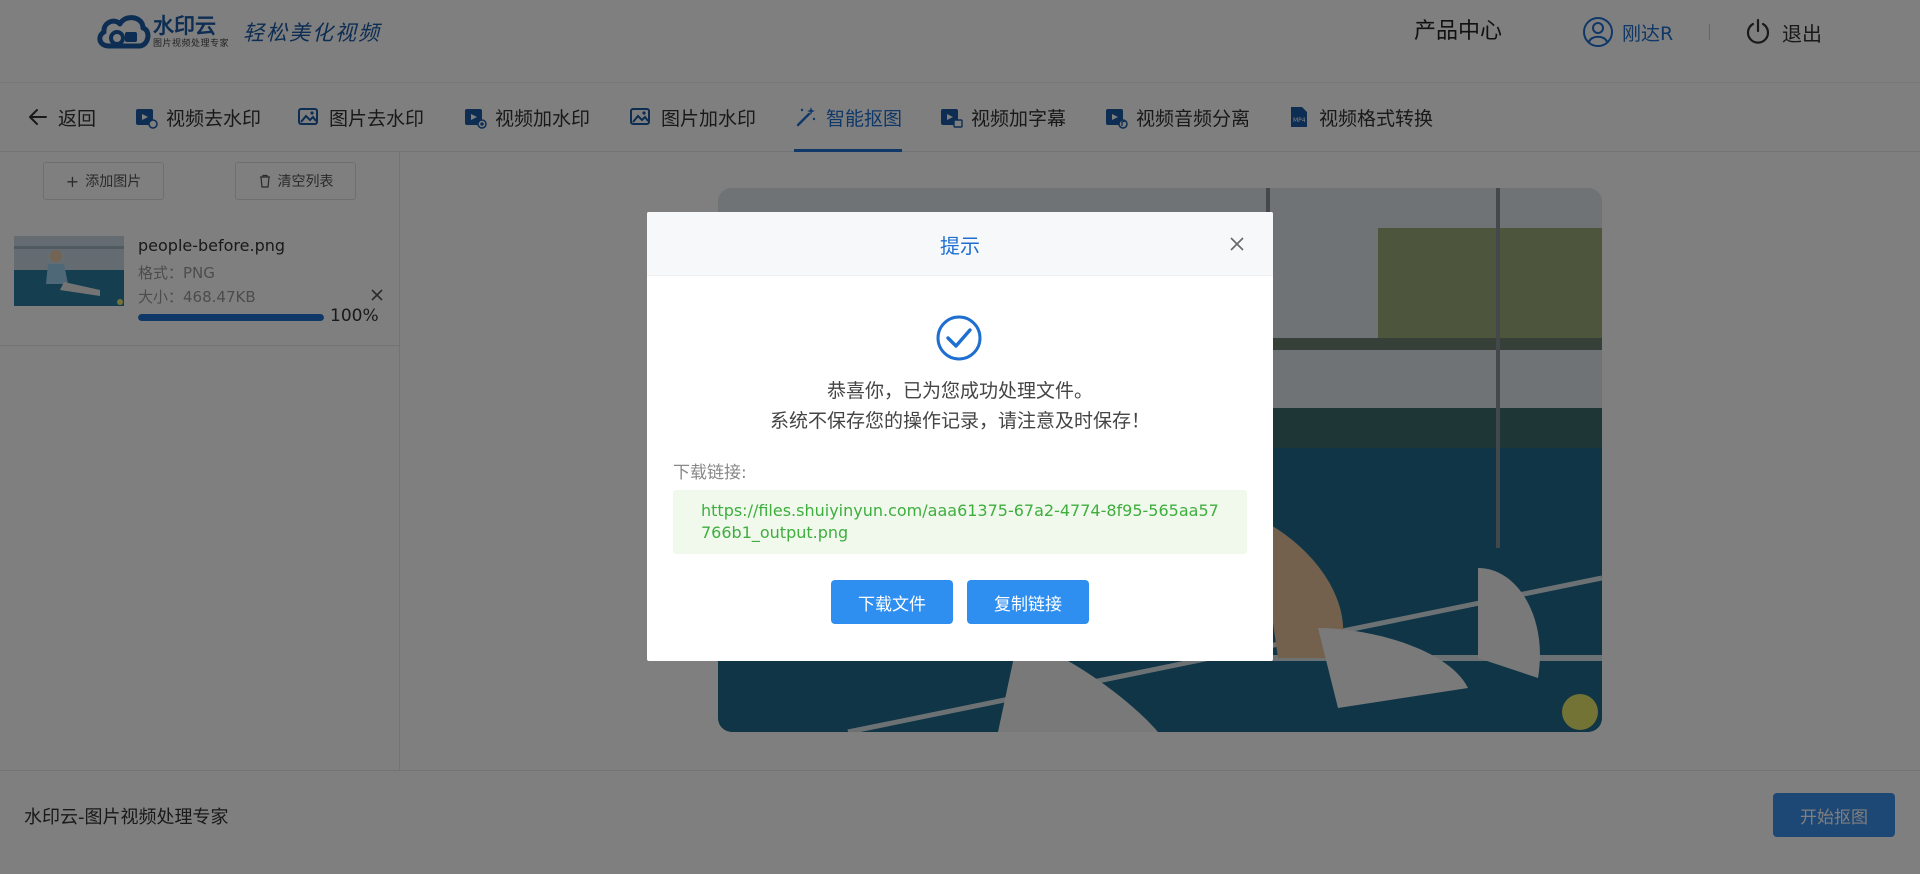 The width and height of the screenshot is (1920, 874). I want to click on dialog-title: 提示, so click(960, 246).